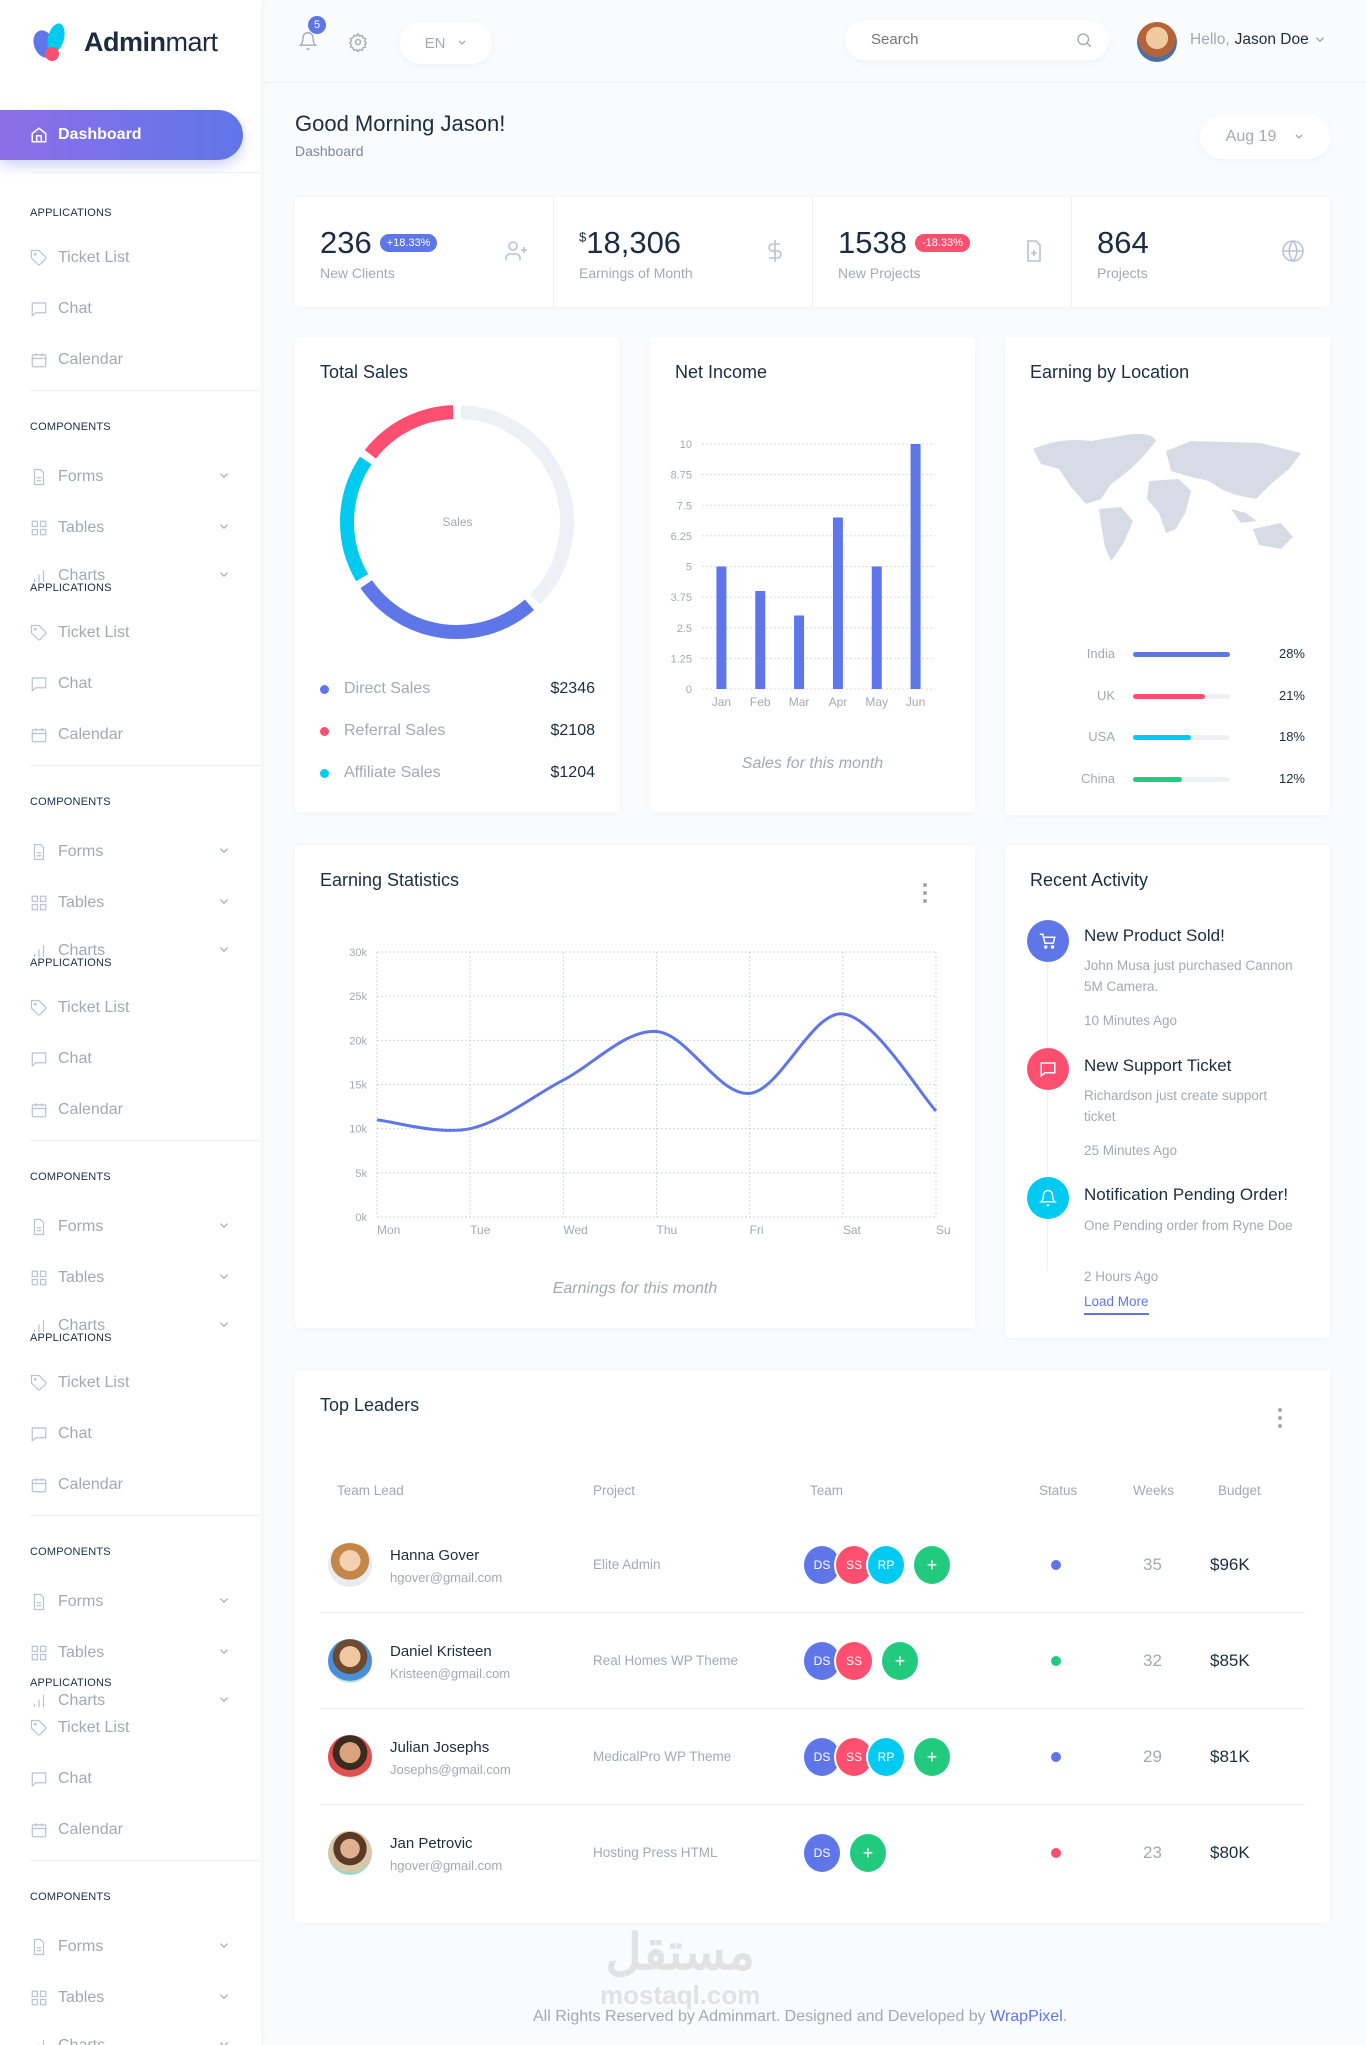  I want to click on plus-icon: +, so click(900, 1660).